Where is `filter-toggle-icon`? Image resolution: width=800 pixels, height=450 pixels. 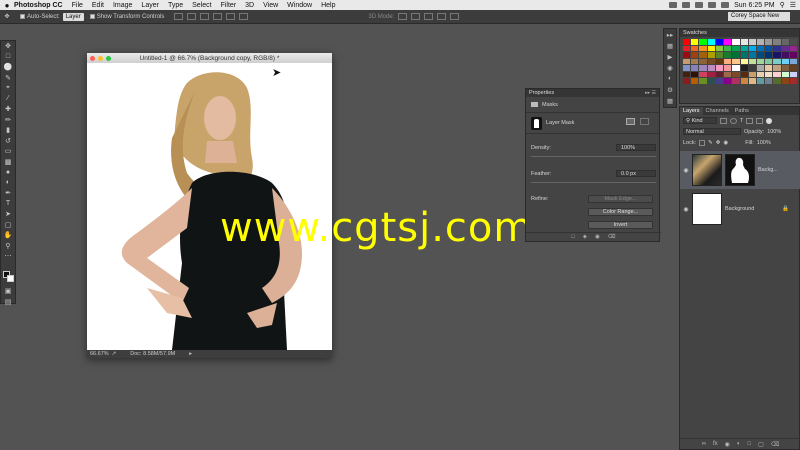
filter-toggle-icon is located at coordinates (769, 120).